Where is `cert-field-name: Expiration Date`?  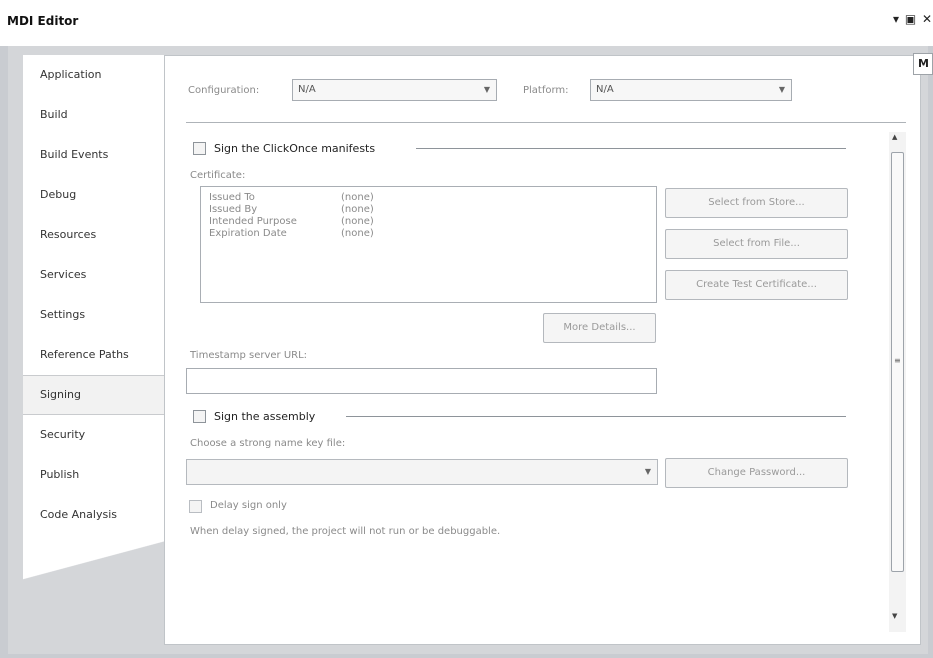
cert-field-name: Expiration Date is located at coordinates (248, 233).